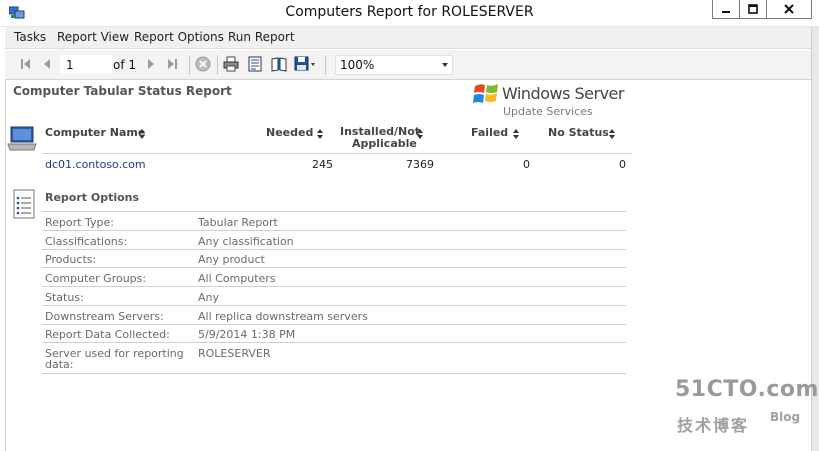 This screenshot has height=451, width=819. I want to click on zoom-select: 100%, so click(394, 65).